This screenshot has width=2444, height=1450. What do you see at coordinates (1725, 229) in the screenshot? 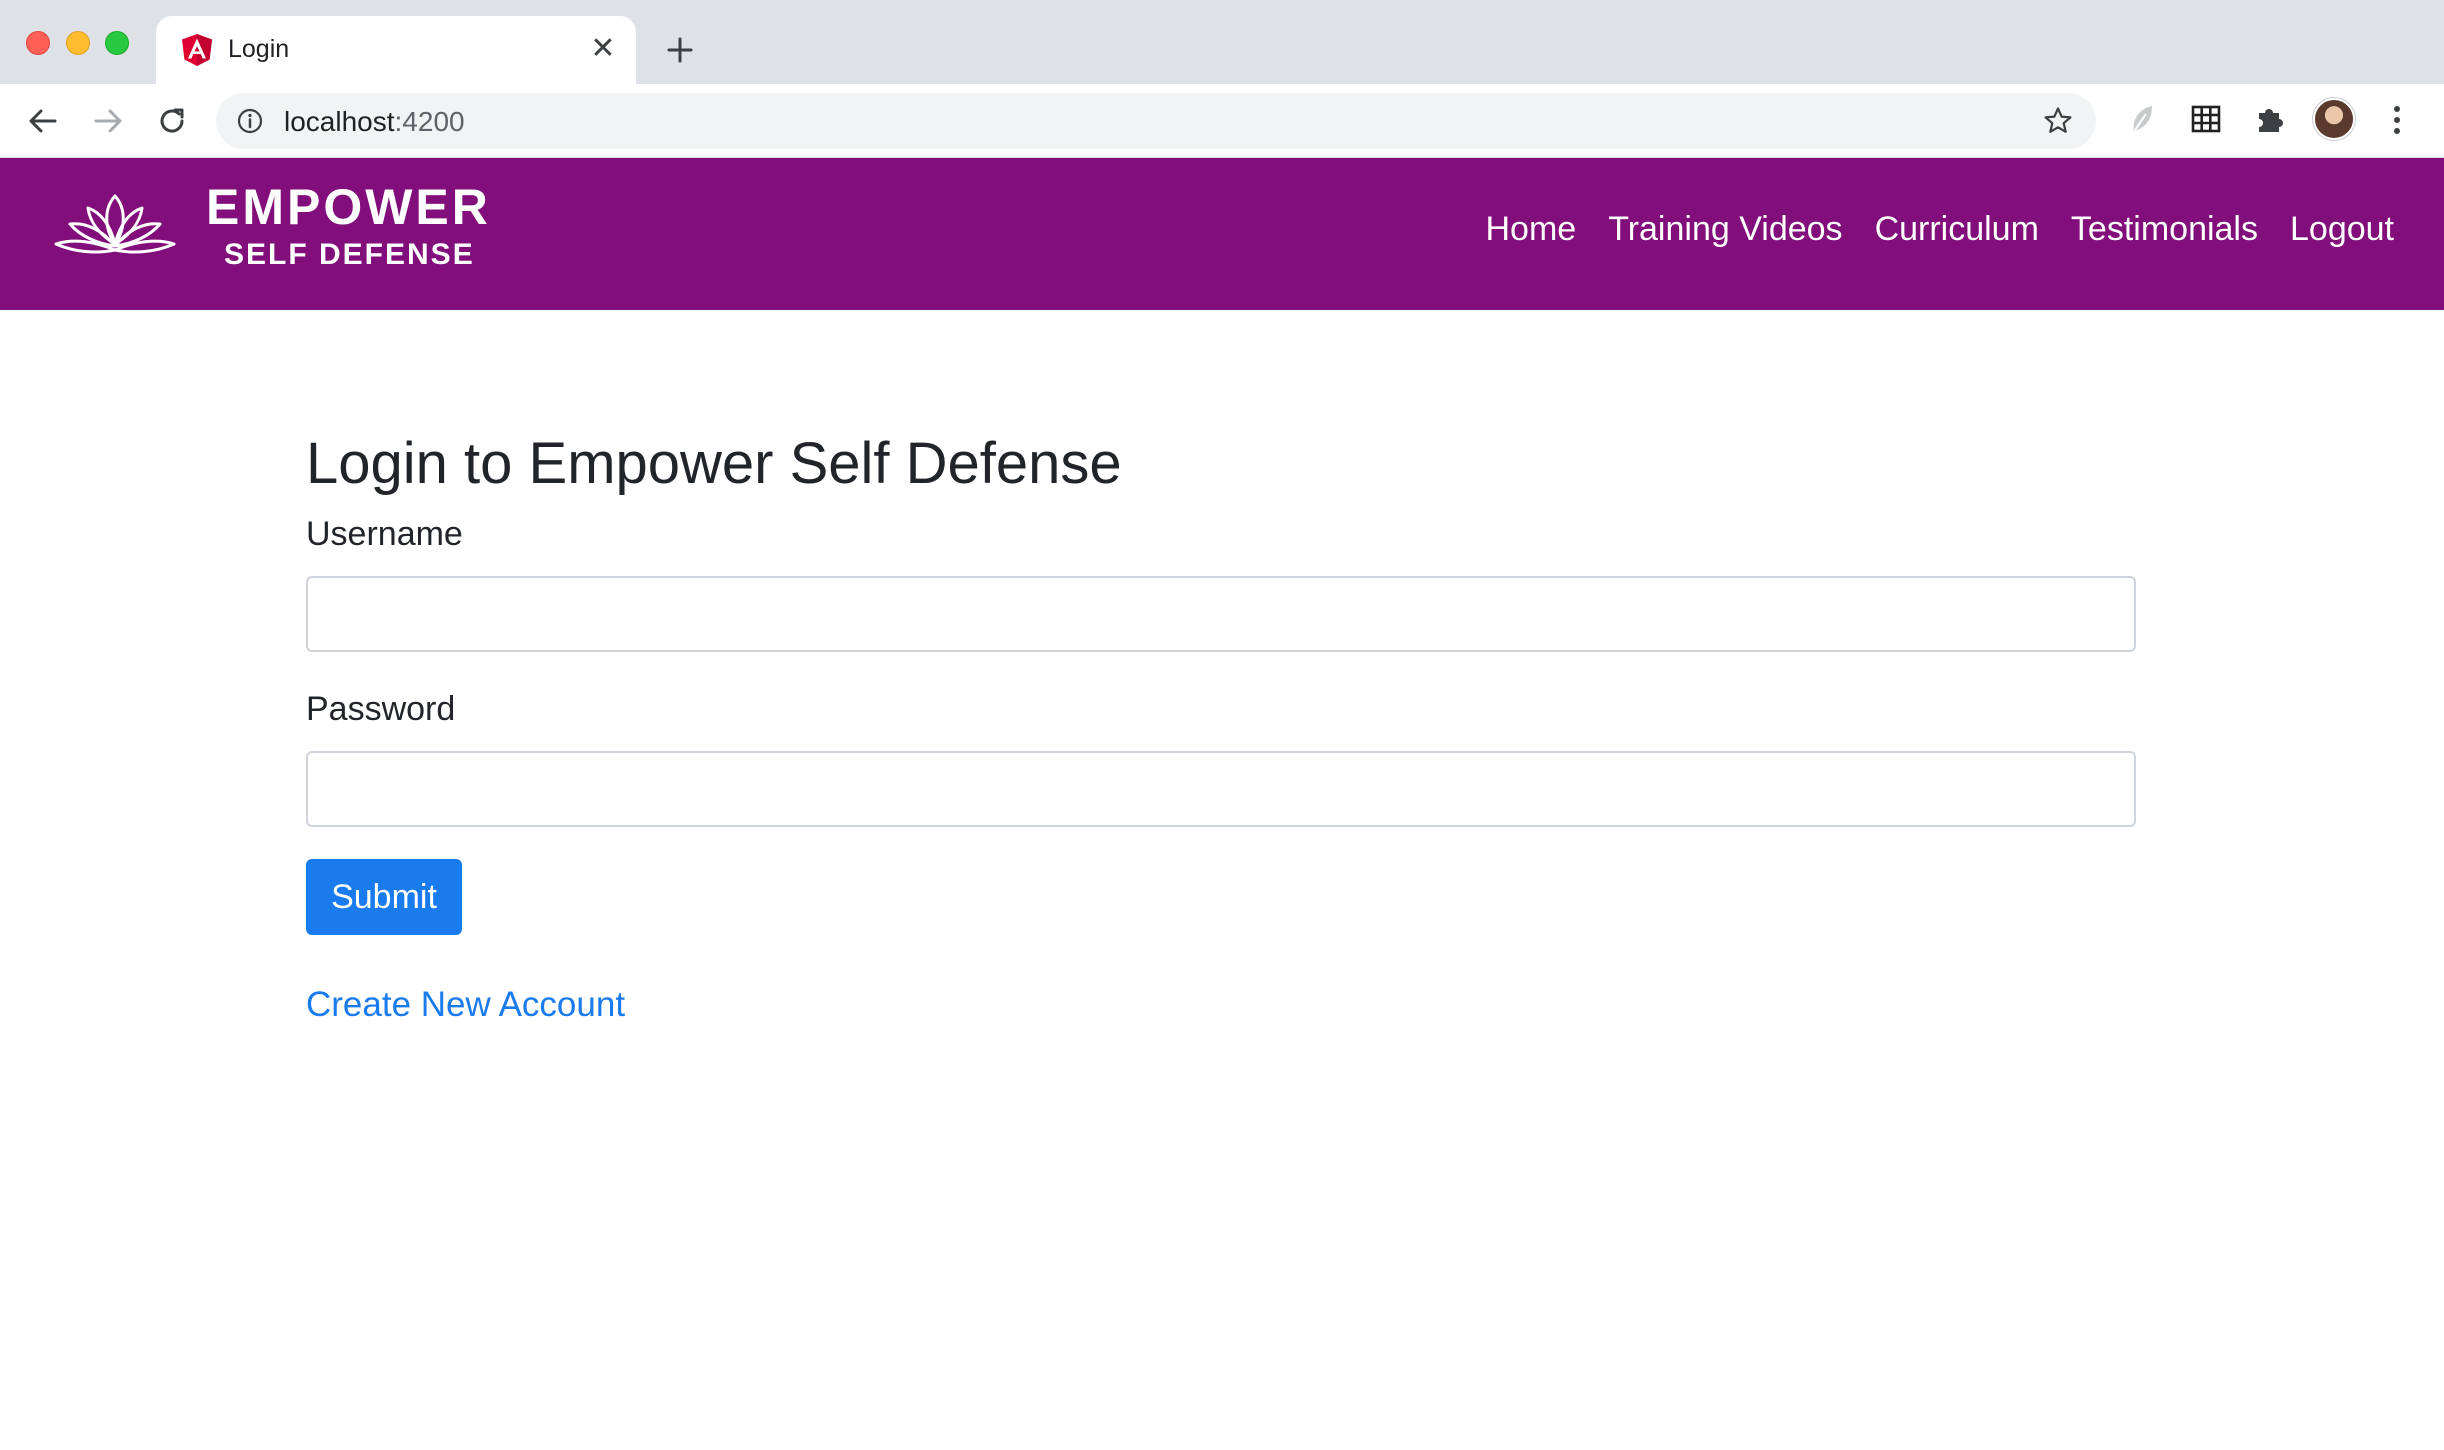
I see `nav-training-videos: Training Videos` at bounding box center [1725, 229].